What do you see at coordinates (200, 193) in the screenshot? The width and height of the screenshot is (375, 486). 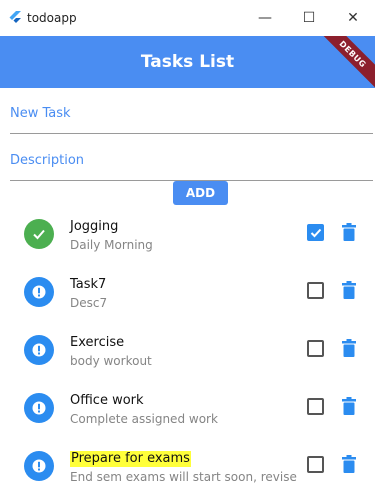 I see `add-button: ADD` at bounding box center [200, 193].